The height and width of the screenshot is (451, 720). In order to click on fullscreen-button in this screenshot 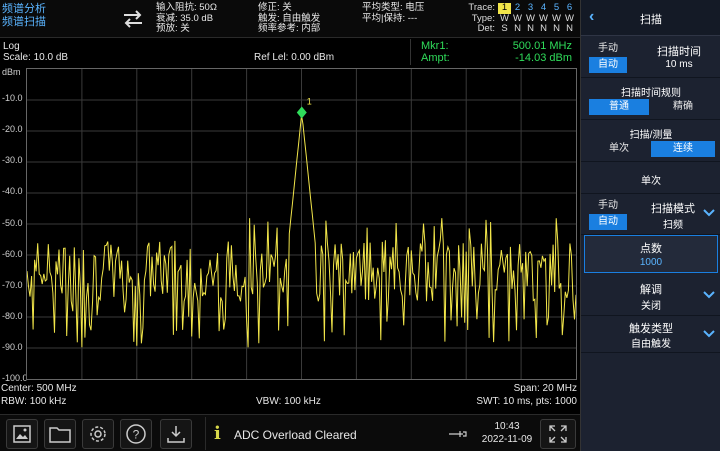, I will do `click(558, 434)`.